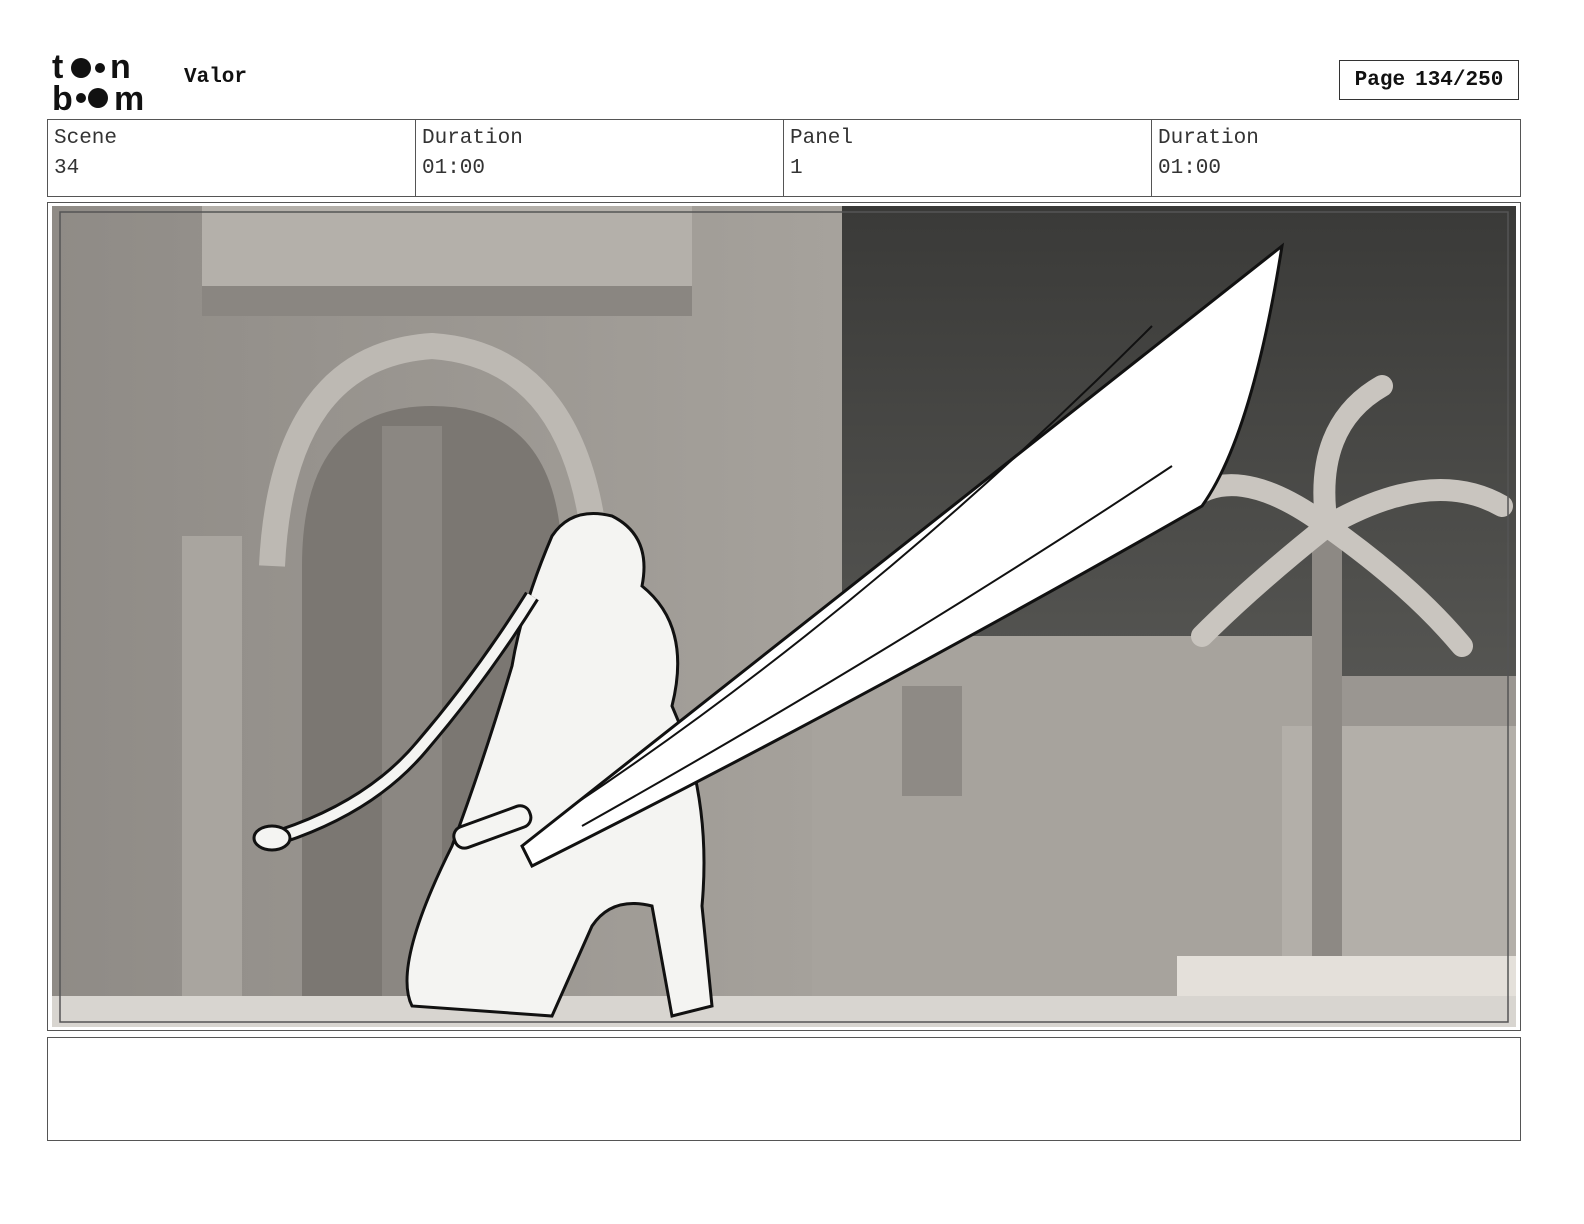  I want to click on panel-notes-box, so click(784, 1089).